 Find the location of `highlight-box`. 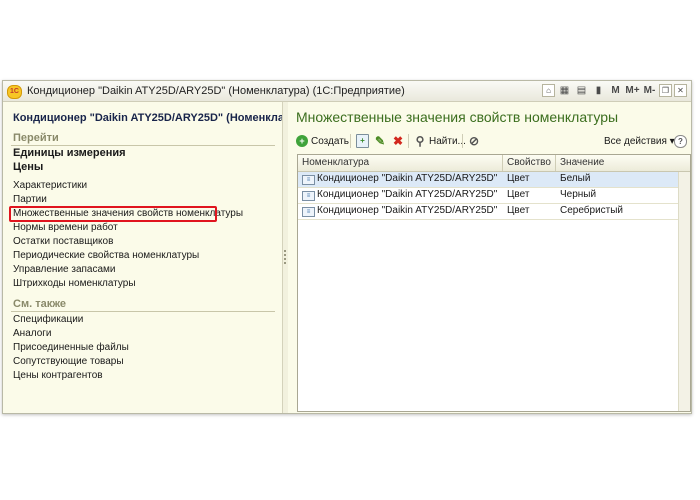

highlight-box is located at coordinates (113, 214).